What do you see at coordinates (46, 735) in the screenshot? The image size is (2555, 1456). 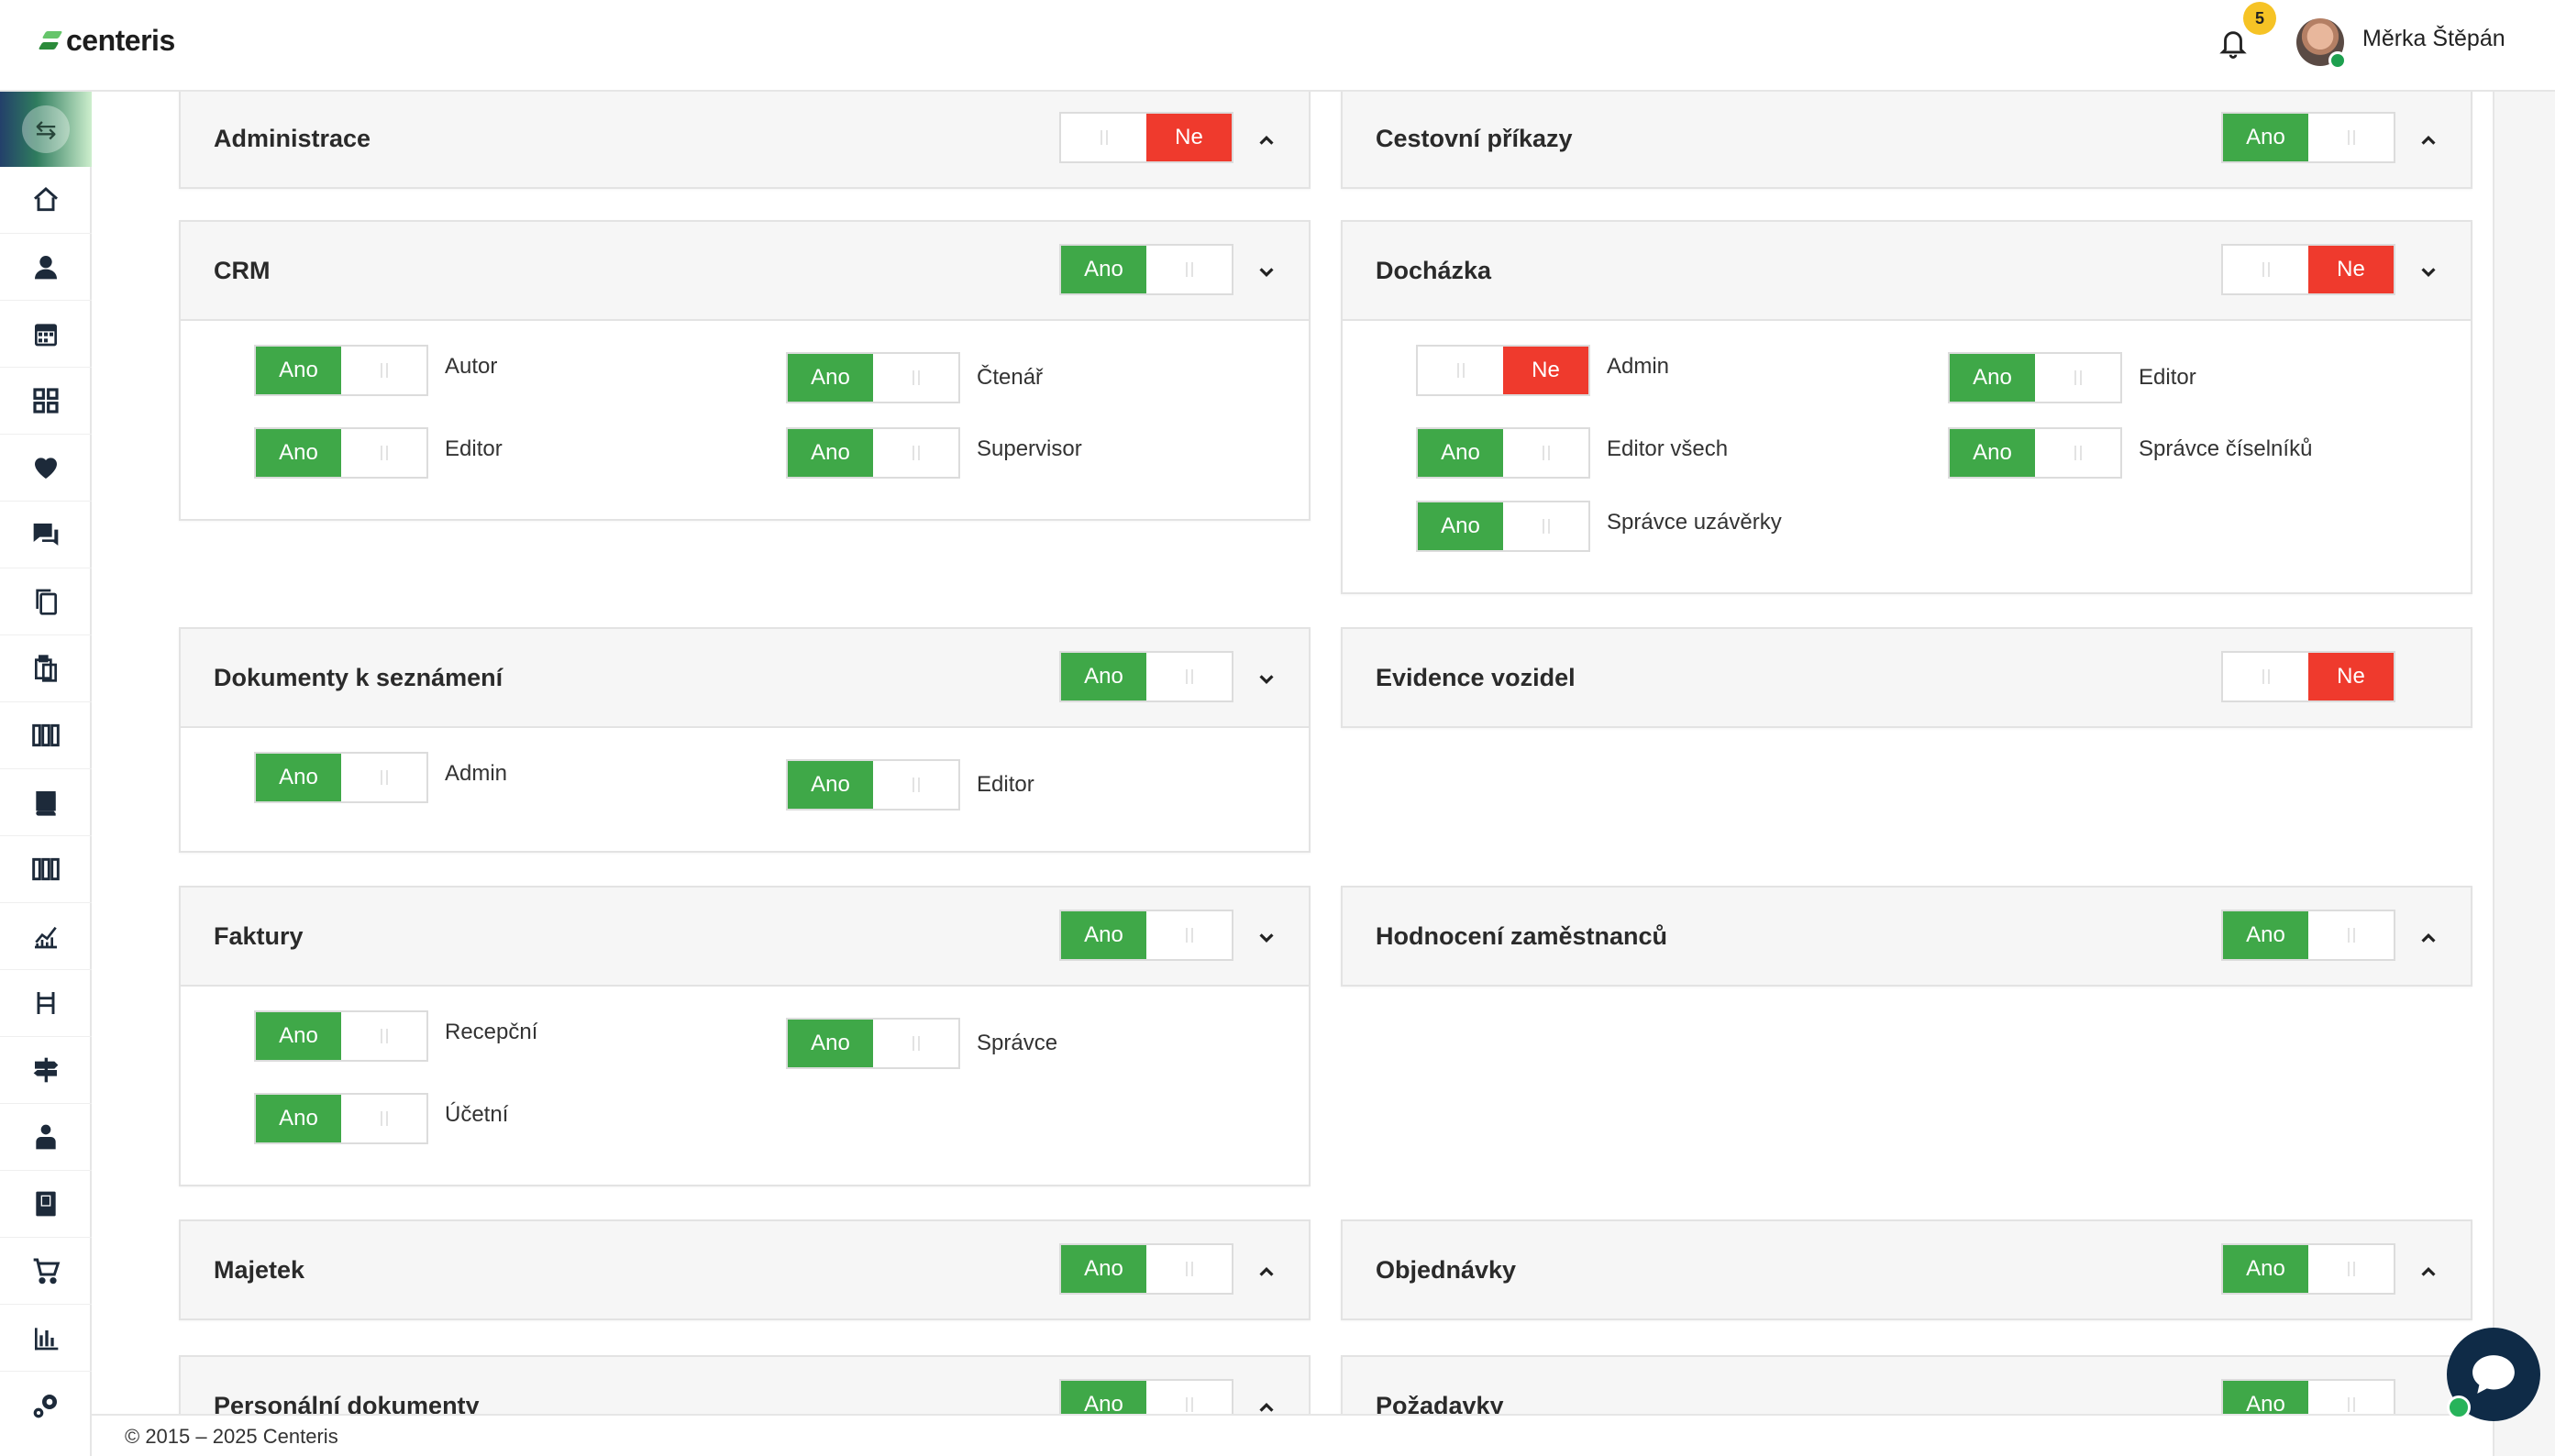 I see `sidebar-item-columns` at bounding box center [46, 735].